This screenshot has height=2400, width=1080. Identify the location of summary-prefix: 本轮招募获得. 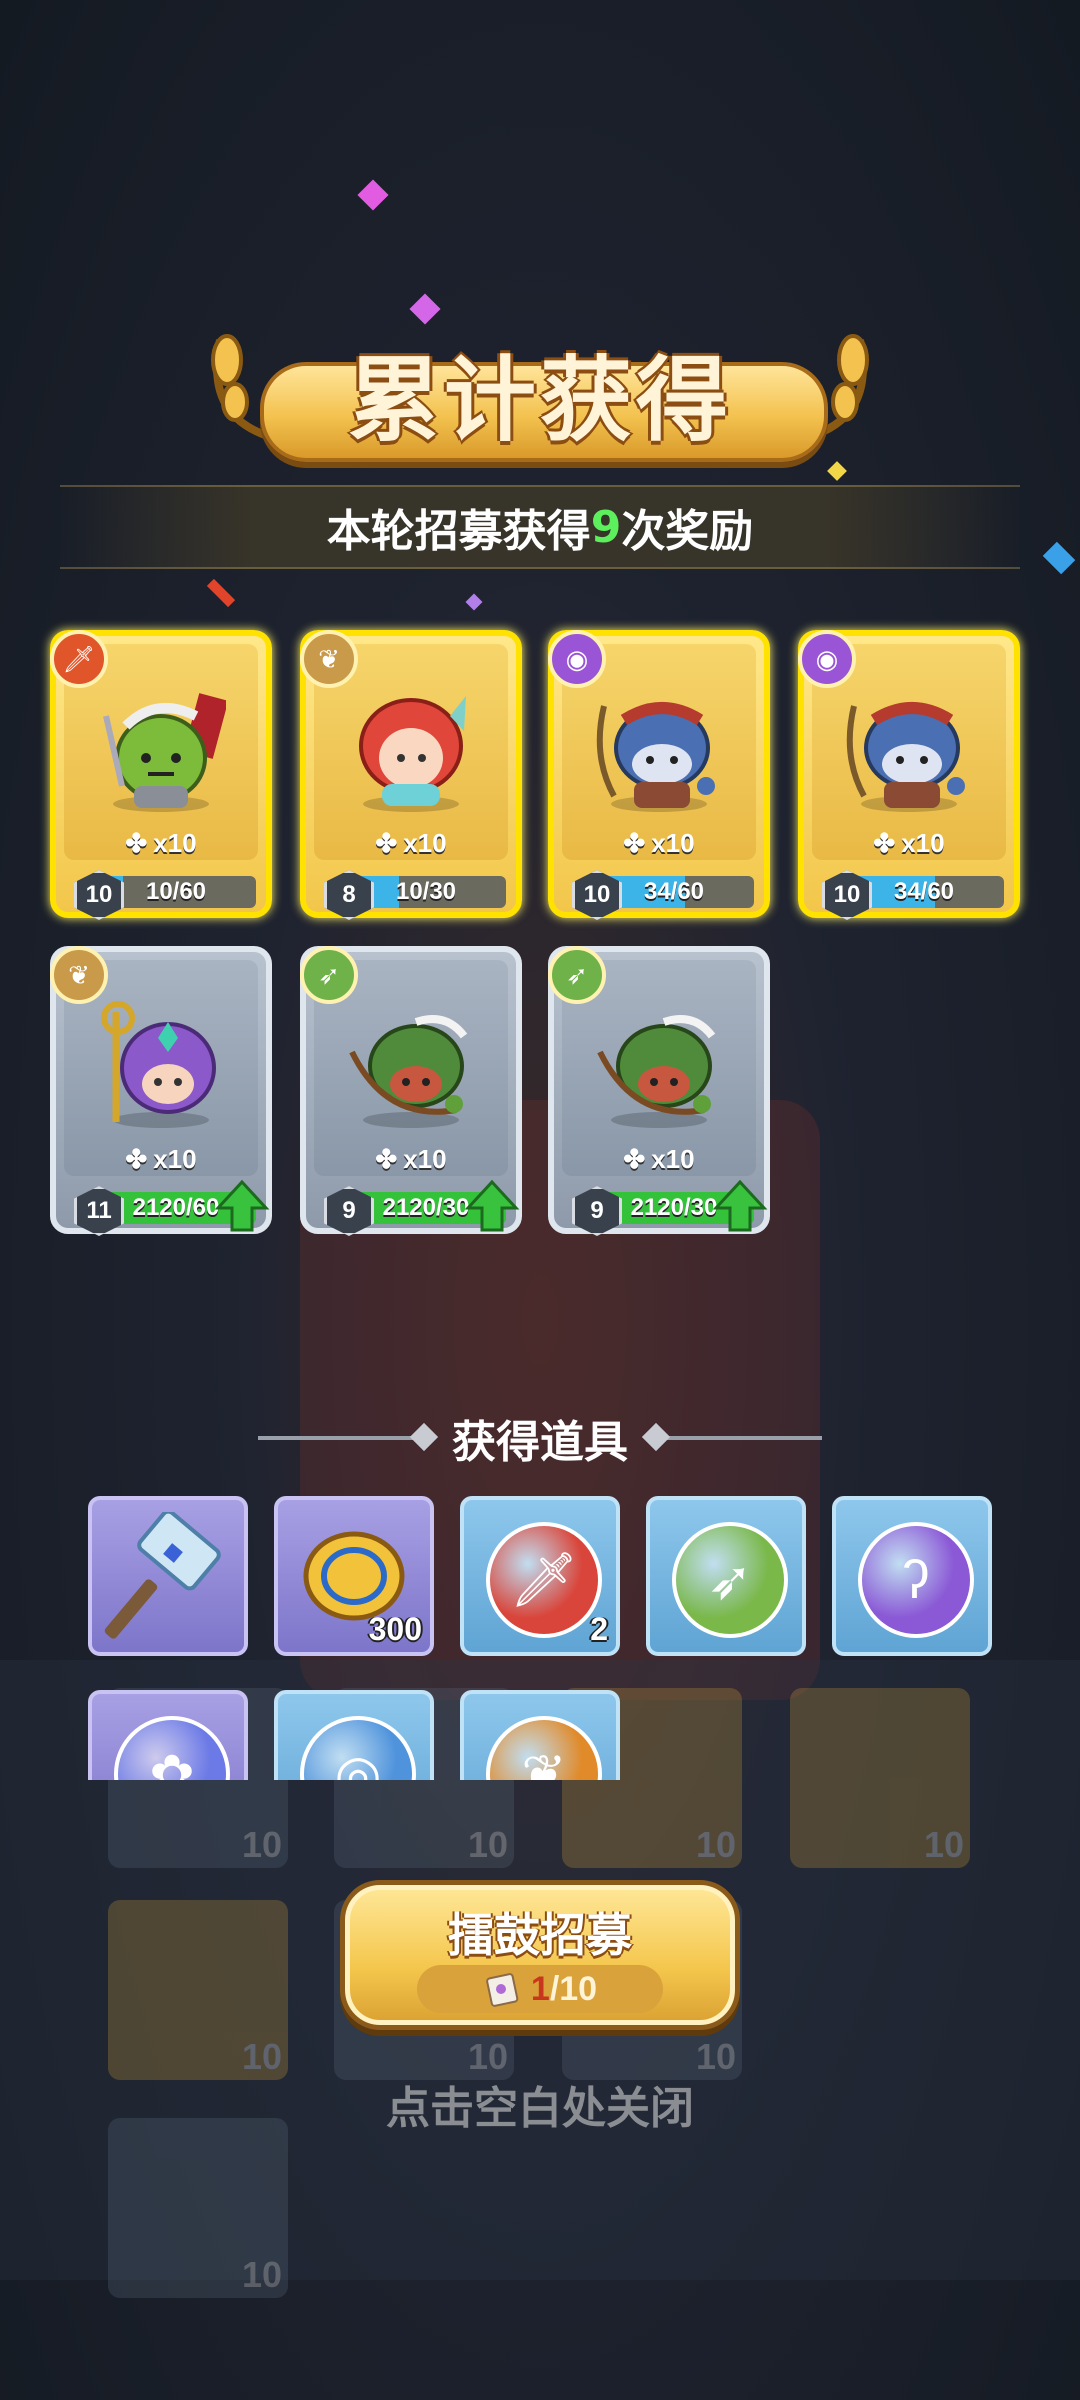
(458, 531).